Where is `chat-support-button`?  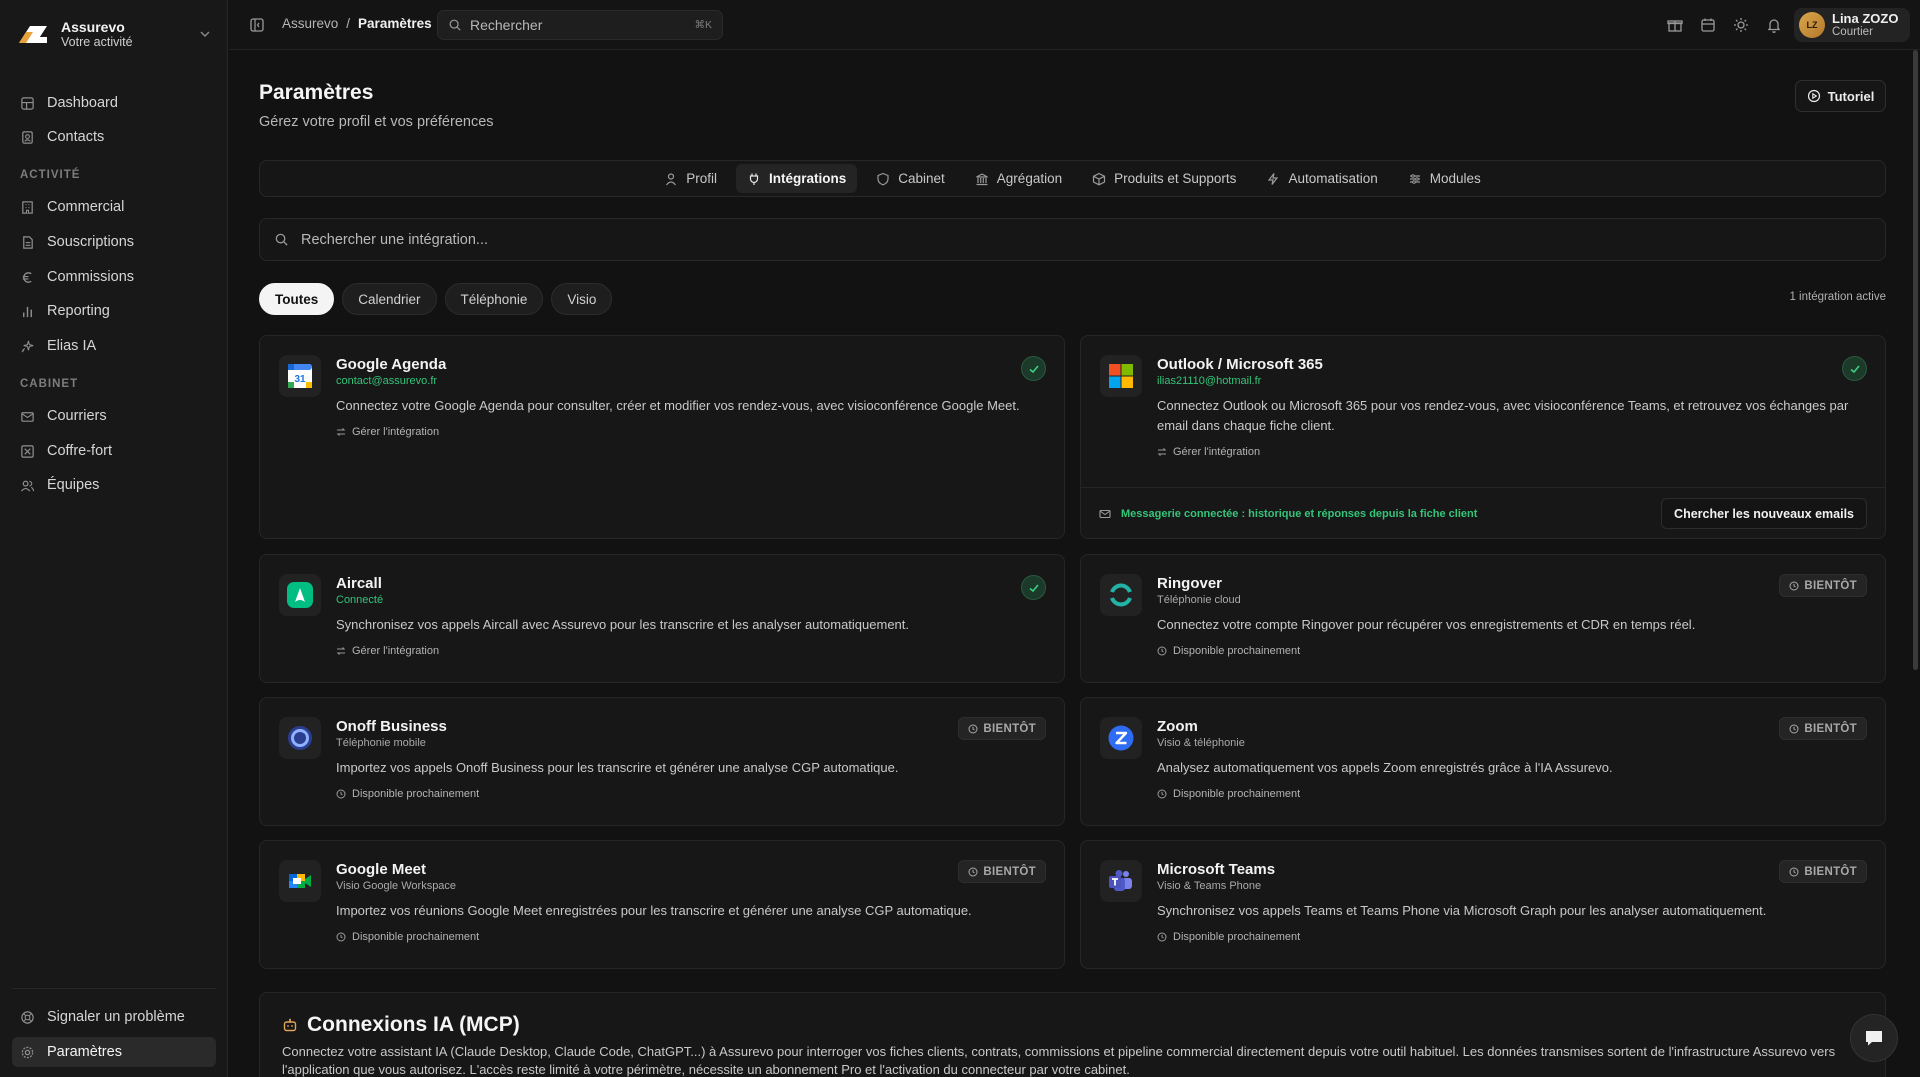
chat-support-button is located at coordinates (1874, 1038).